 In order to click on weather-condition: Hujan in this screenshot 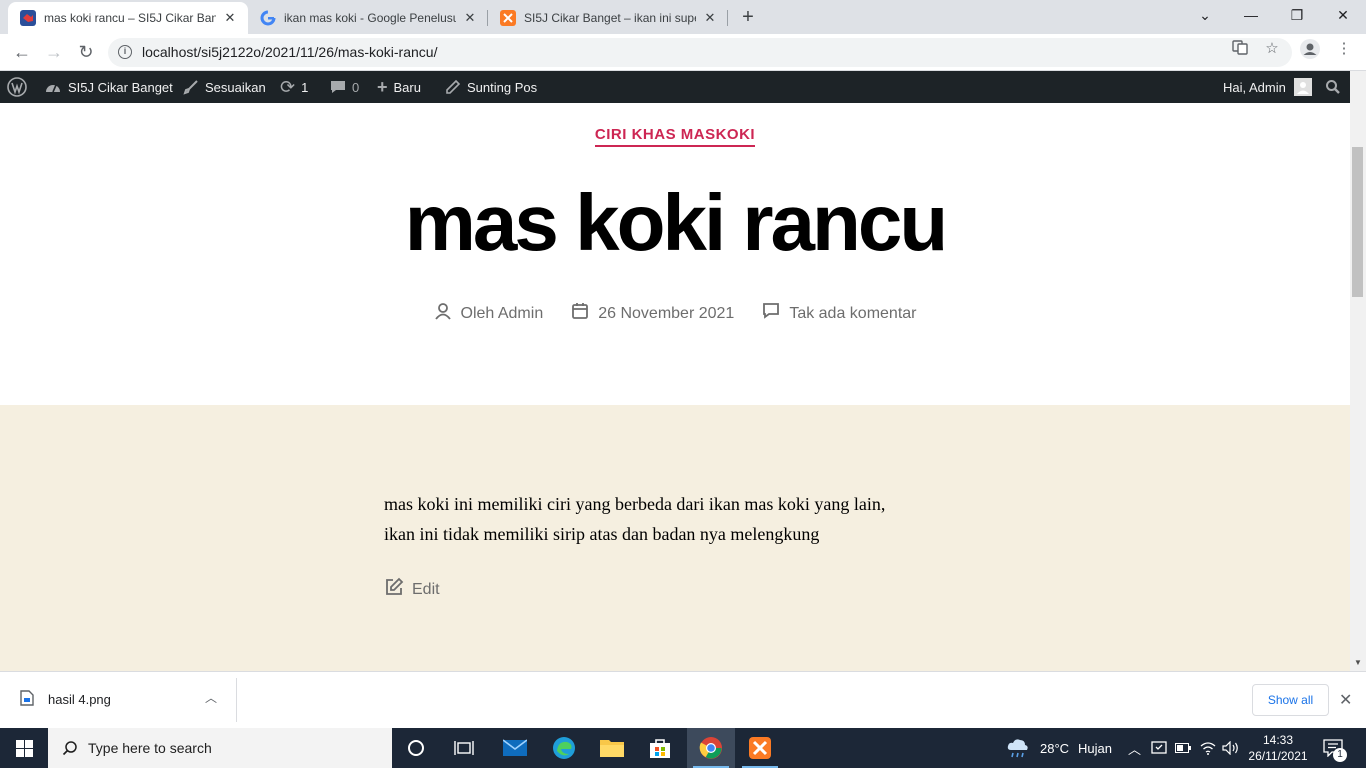, I will do `click(1095, 748)`.